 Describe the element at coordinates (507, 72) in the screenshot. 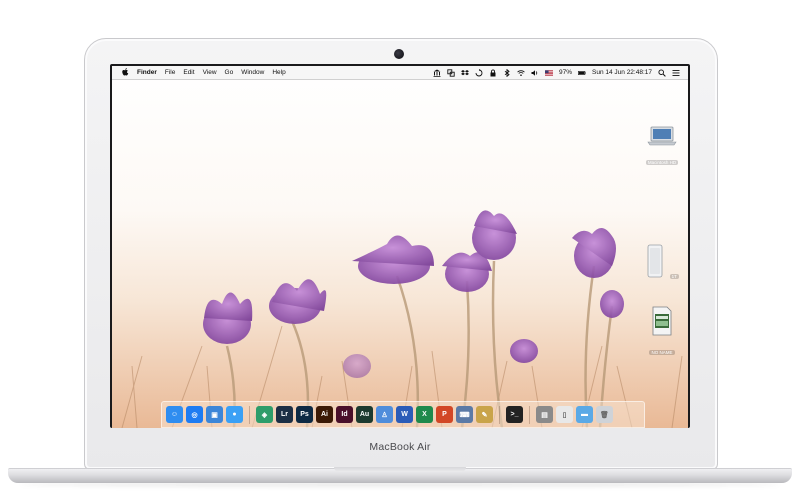

I see `bluetooth-icon` at that location.